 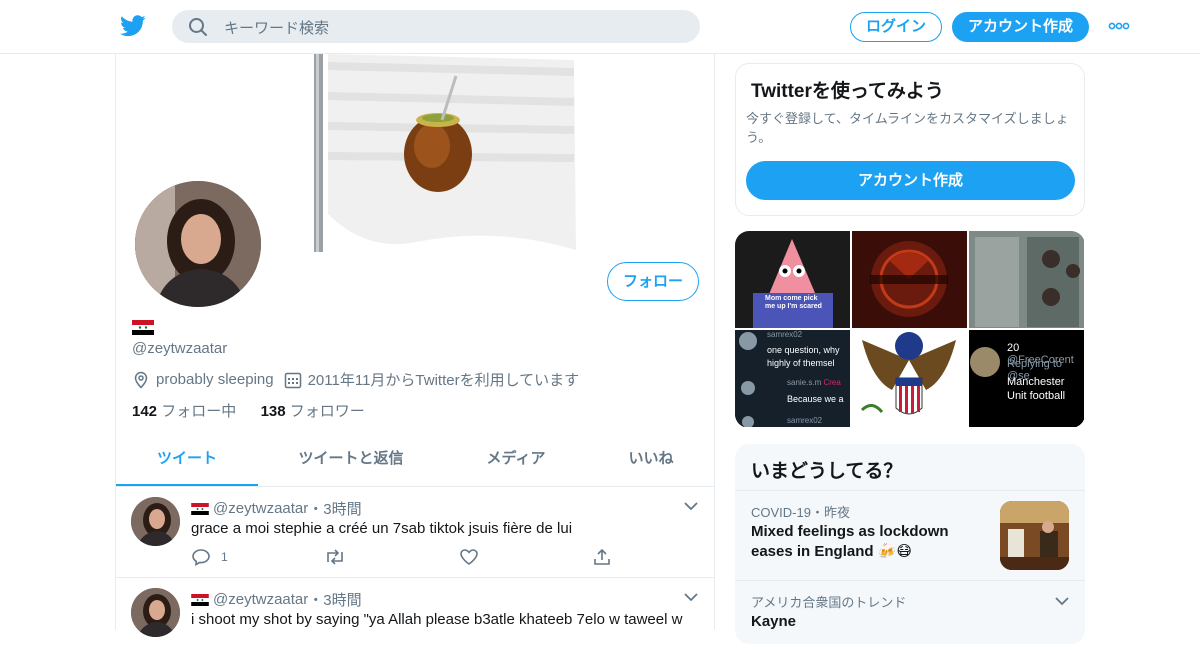 I want to click on trend-headline: Kayne, so click(x=774, y=621).